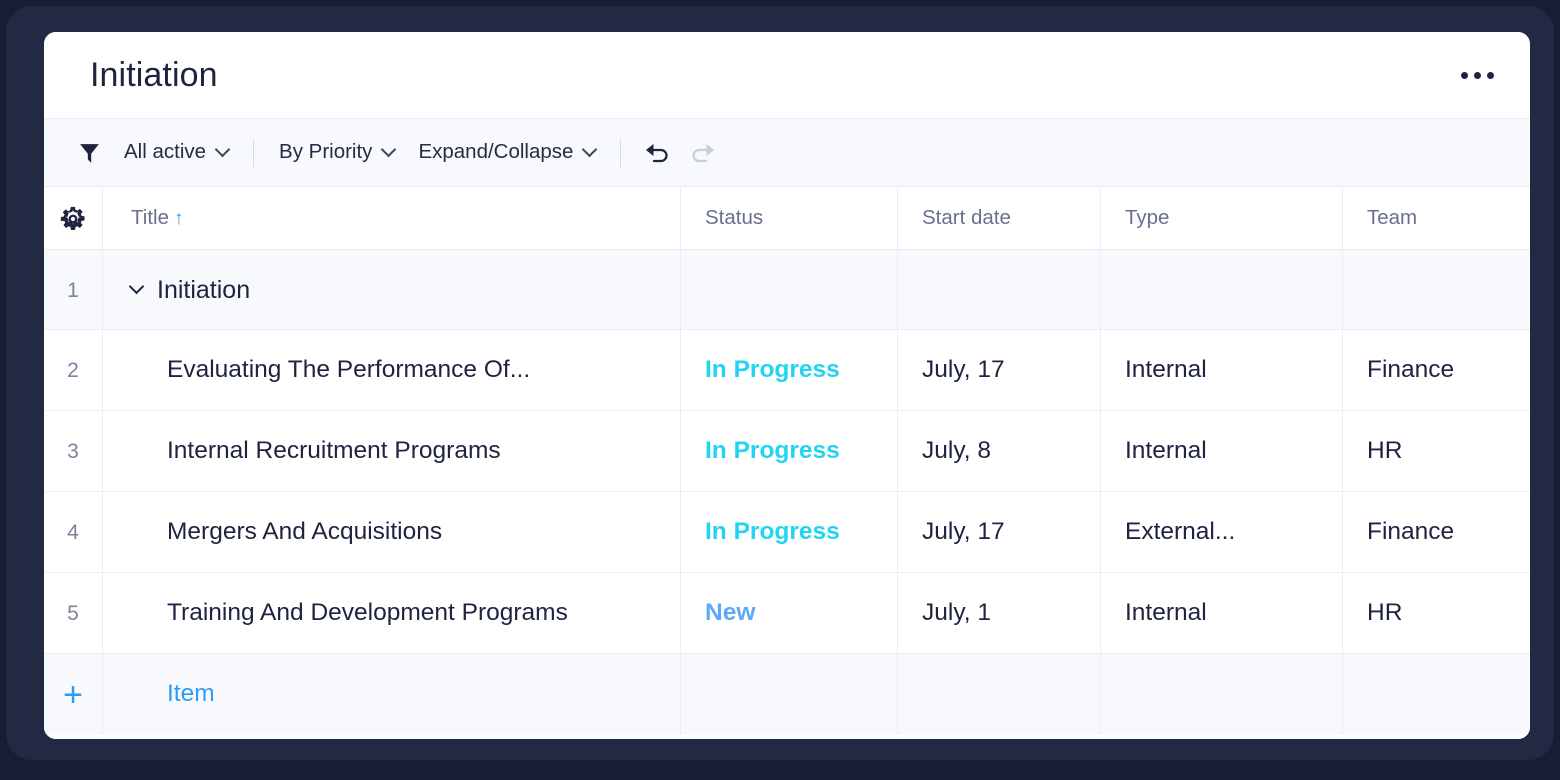 The image size is (1560, 780). What do you see at coordinates (999, 613) in the screenshot?
I see `cell-start-date: July, 1` at bounding box center [999, 613].